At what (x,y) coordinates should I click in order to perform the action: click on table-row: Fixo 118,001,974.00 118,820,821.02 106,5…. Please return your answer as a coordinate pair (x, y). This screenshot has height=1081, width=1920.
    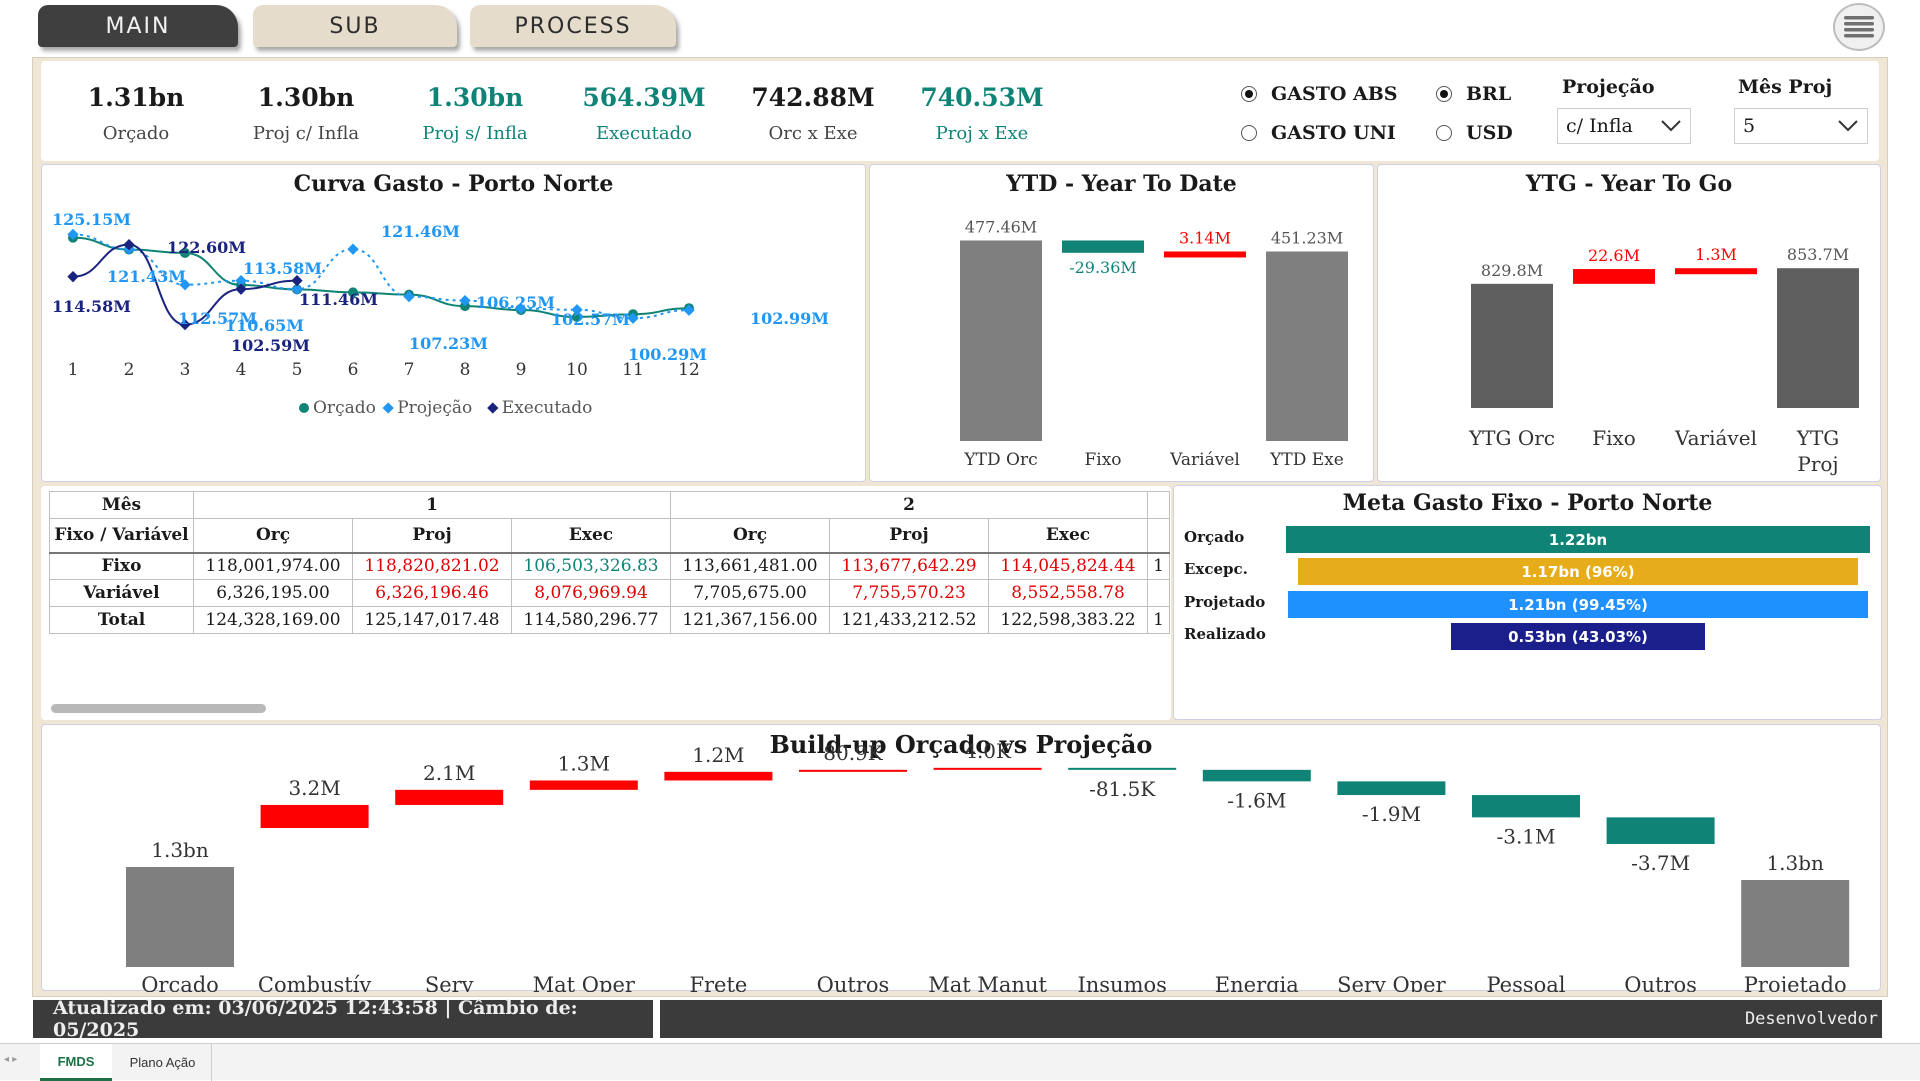
    Looking at the image, I should click on (609, 566).